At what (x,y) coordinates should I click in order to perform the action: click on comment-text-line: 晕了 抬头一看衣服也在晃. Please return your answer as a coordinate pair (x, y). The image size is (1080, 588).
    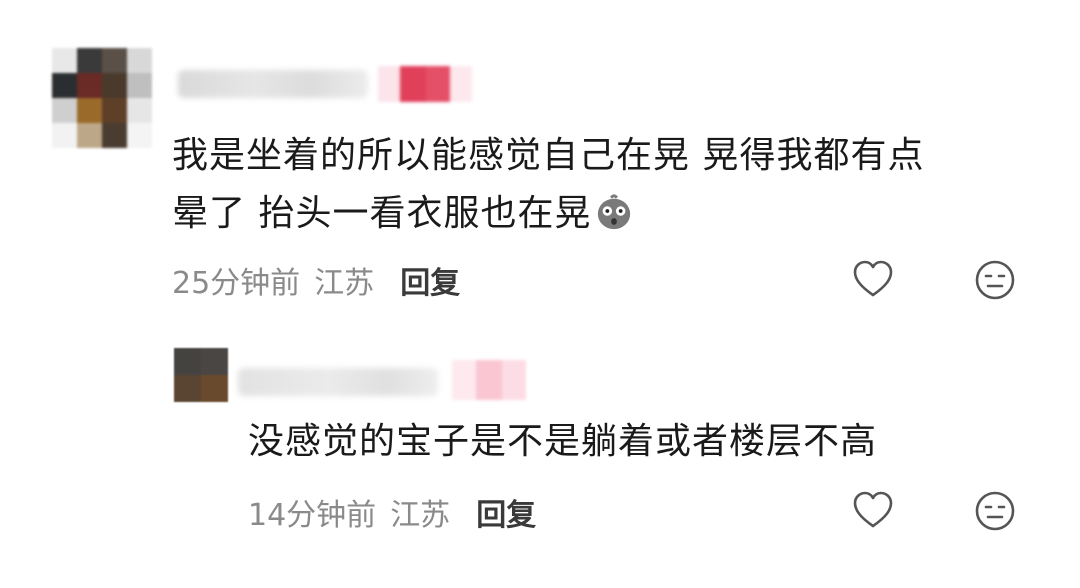
    Looking at the image, I should click on (607, 214).